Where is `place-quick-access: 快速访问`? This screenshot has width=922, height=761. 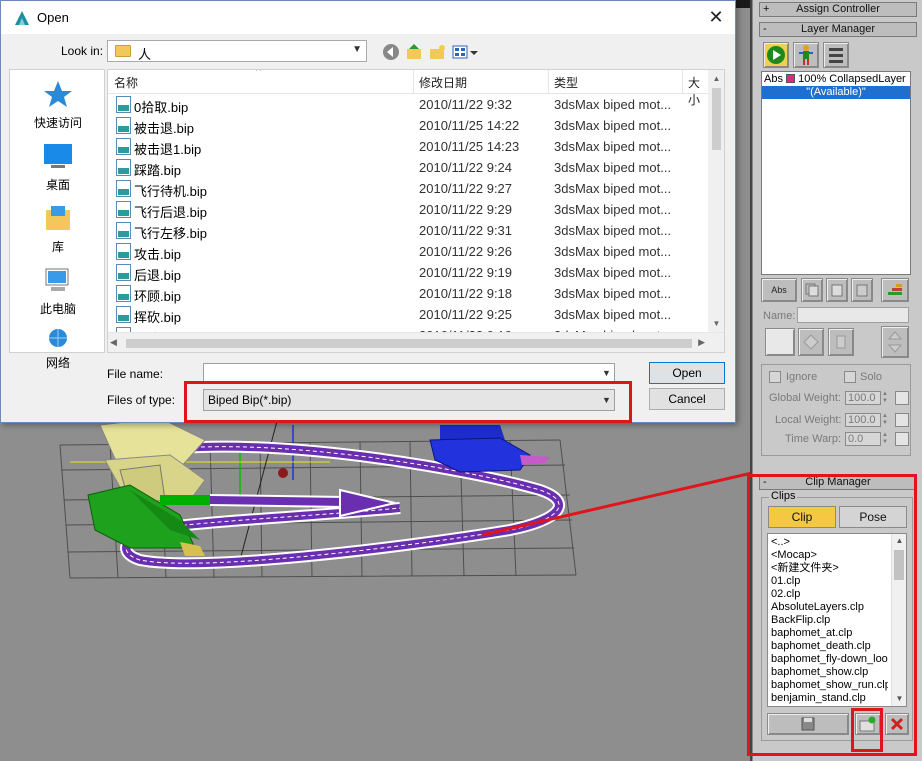
place-quick-access: 快速访问 is located at coordinates (58, 105).